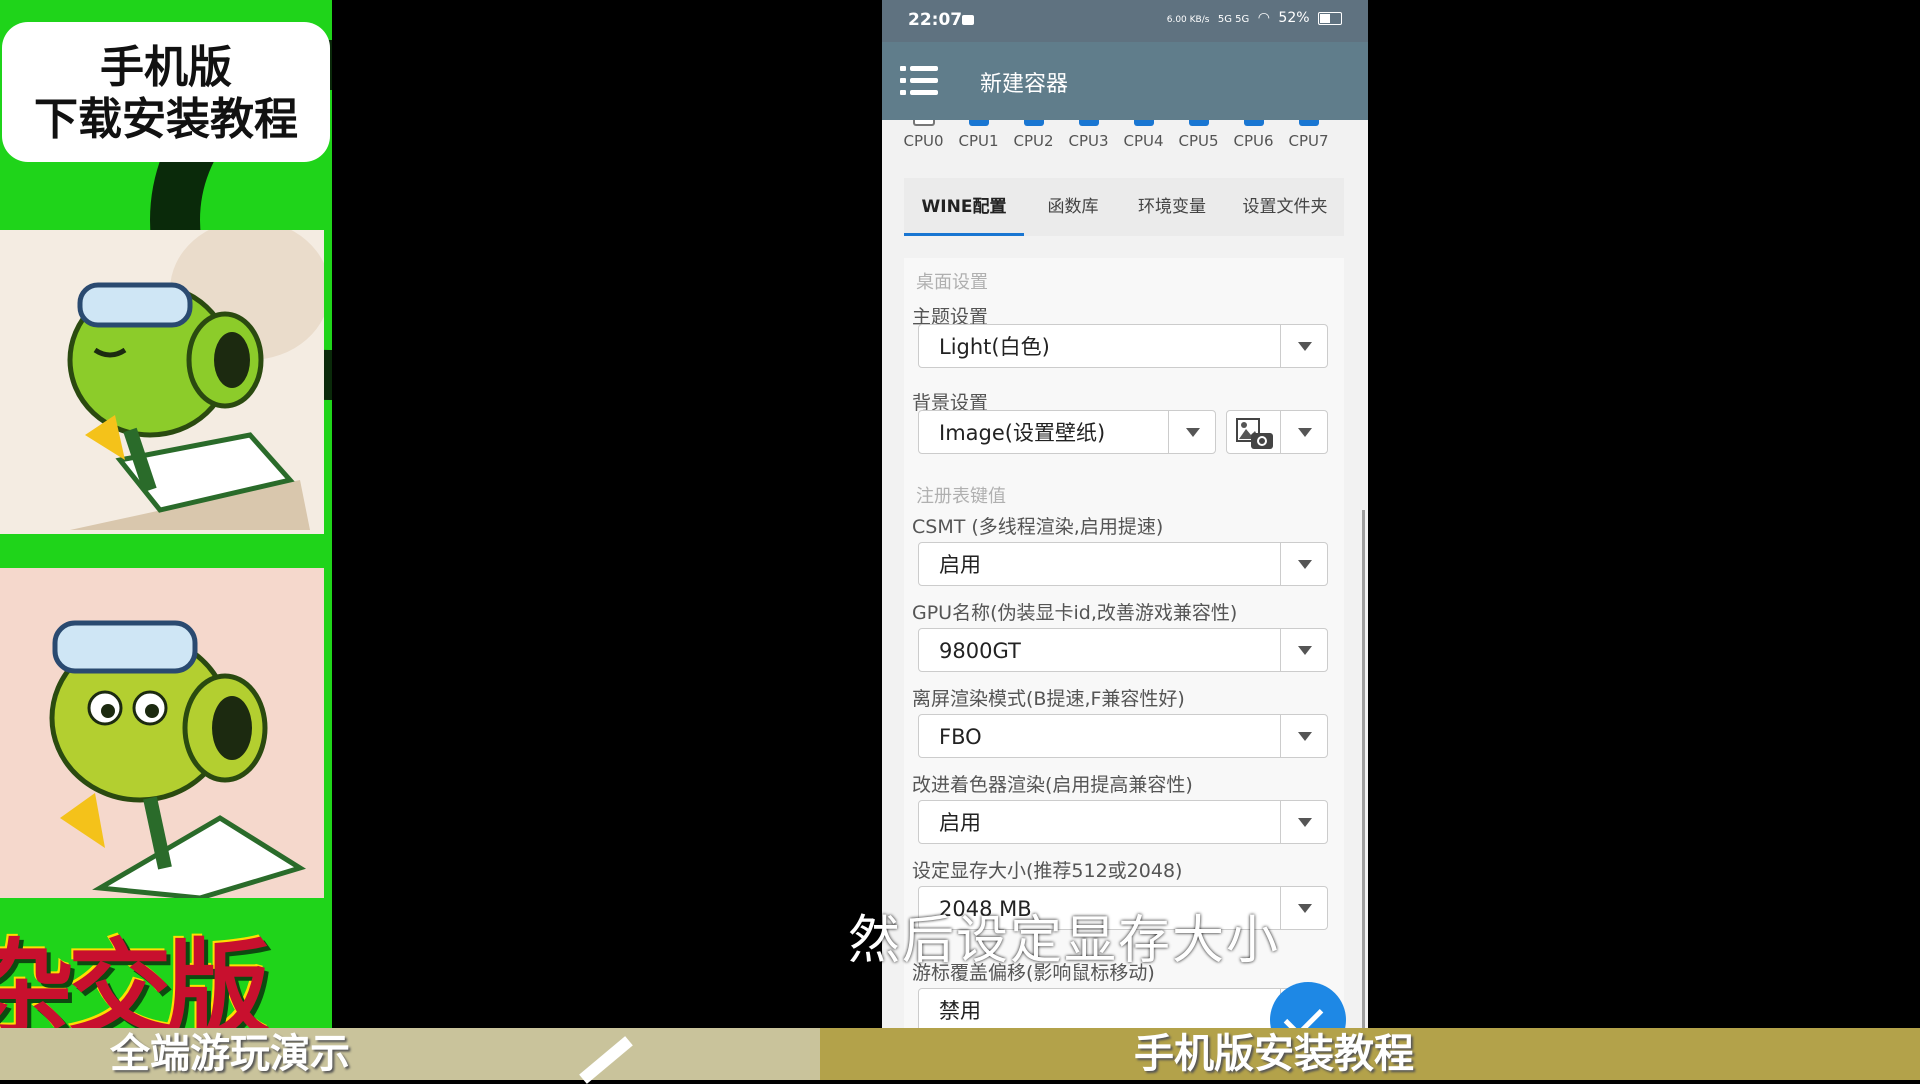 The width and height of the screenshot is (1920, 1084). I want to click on image-camera-icon, so click(1254, 433).